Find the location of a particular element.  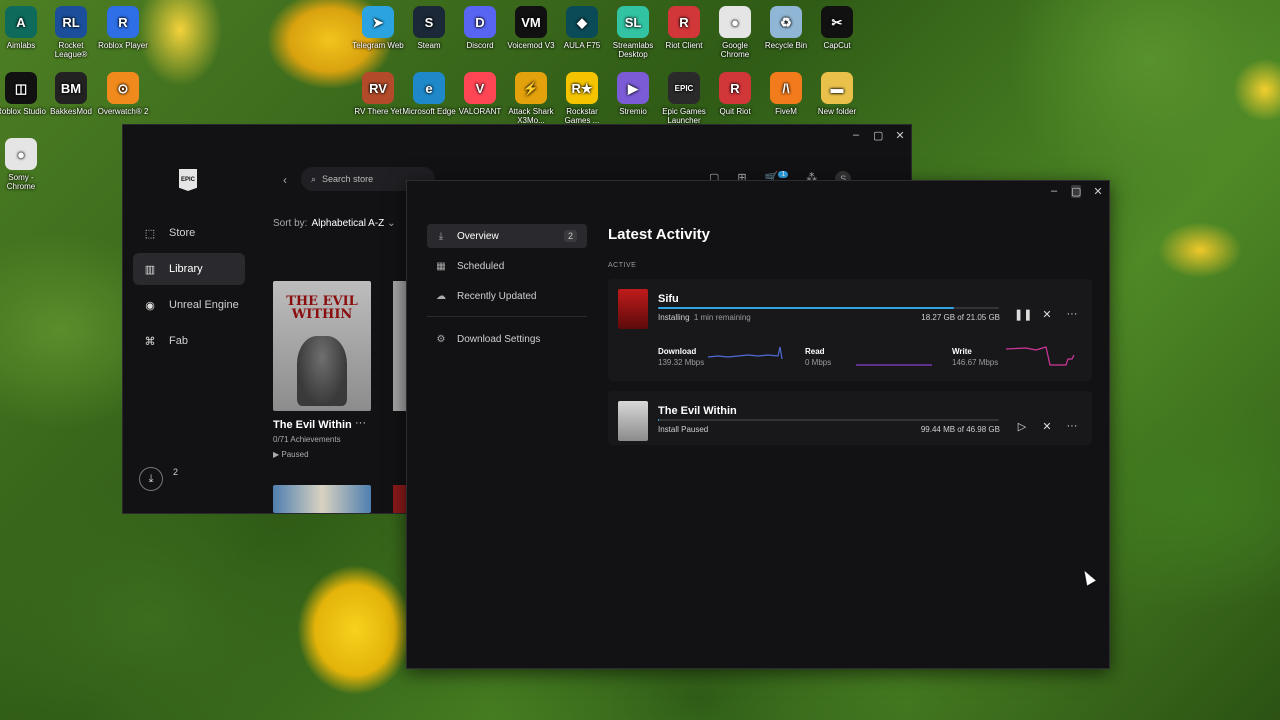

desktop-shortcut: ▶ Stremio is located at coordinates (633, 94).